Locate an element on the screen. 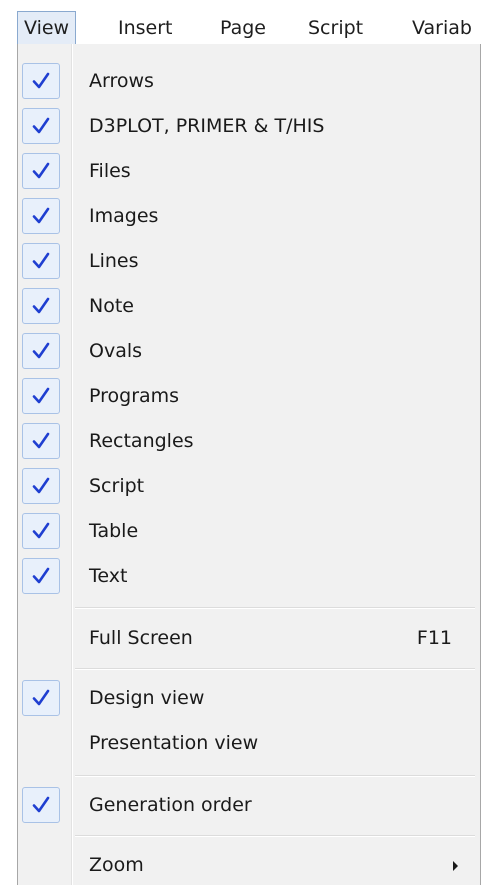 Image resolution: width=493 pixels, height=888 pixels. menu-variables: Variab is located at coordinates (442, 28).